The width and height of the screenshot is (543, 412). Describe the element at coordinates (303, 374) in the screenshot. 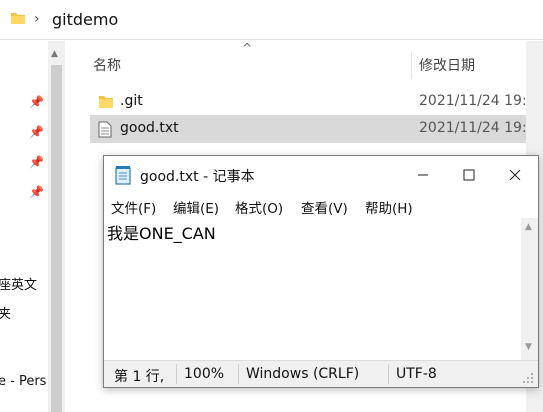

I see `status-line-ending: Windows (CRLF)` at that location.